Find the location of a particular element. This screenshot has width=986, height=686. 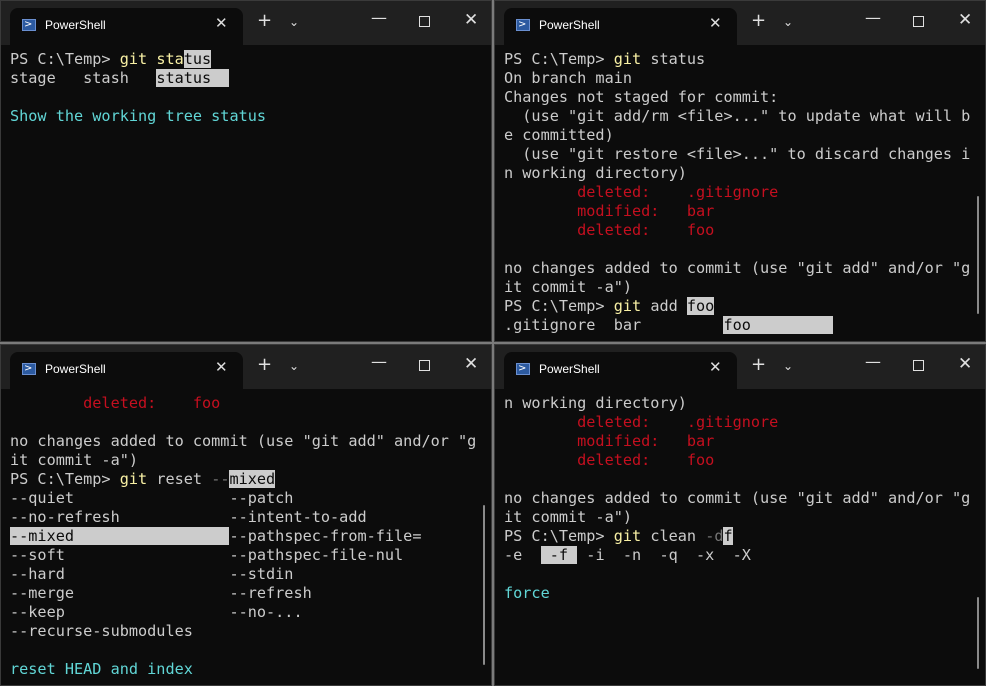

terminal-text: add is located at coordinates (664, 306).